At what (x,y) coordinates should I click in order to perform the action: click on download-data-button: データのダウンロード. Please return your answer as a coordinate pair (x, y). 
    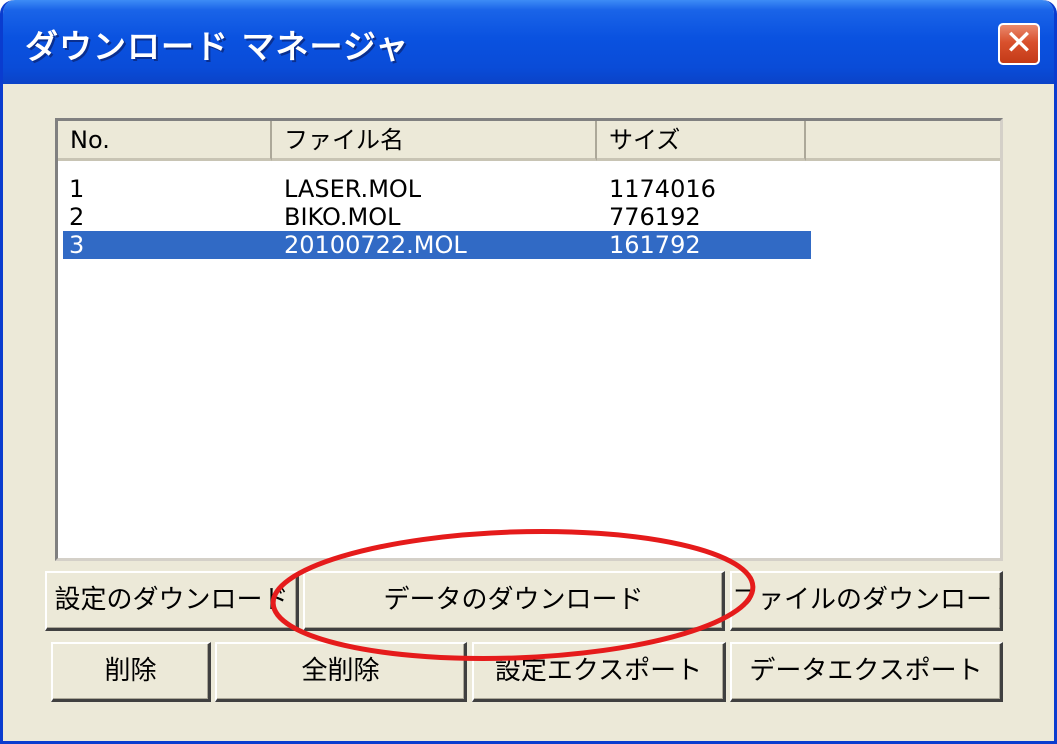
    Looking at the image, I should click on (514, 601).